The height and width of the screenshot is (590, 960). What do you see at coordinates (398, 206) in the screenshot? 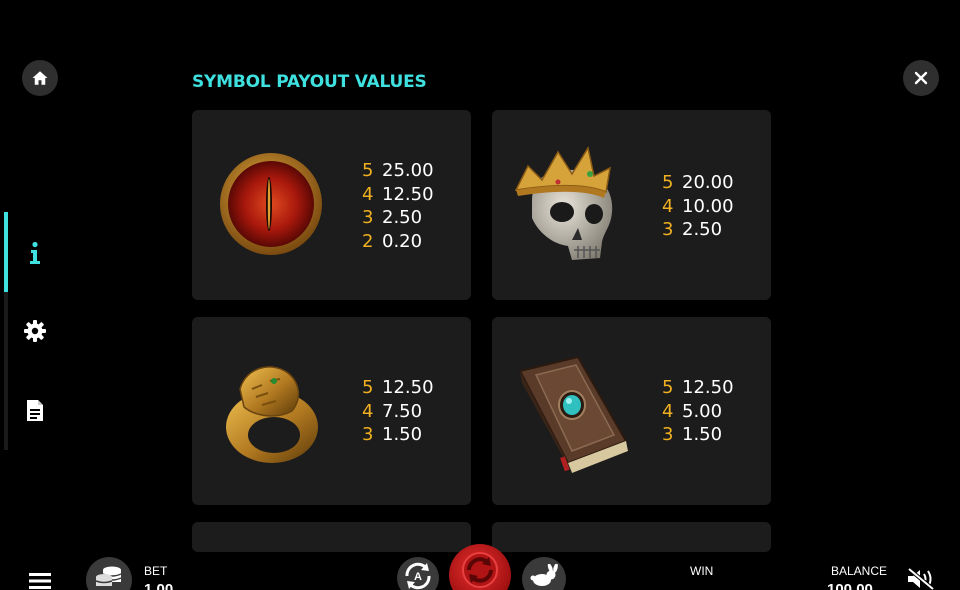
I see `payout-list: 5 25.00 4 12.50 3 2.50 2 0.20` at bounding box center [398, 206].